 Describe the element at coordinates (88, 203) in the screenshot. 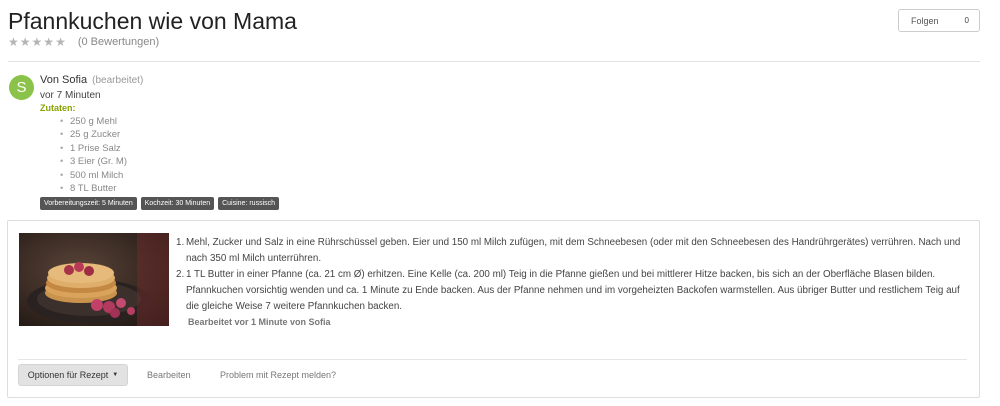

I see `tag-prep-time: Vorbereitungszeit: 5 Minuten` at that location.